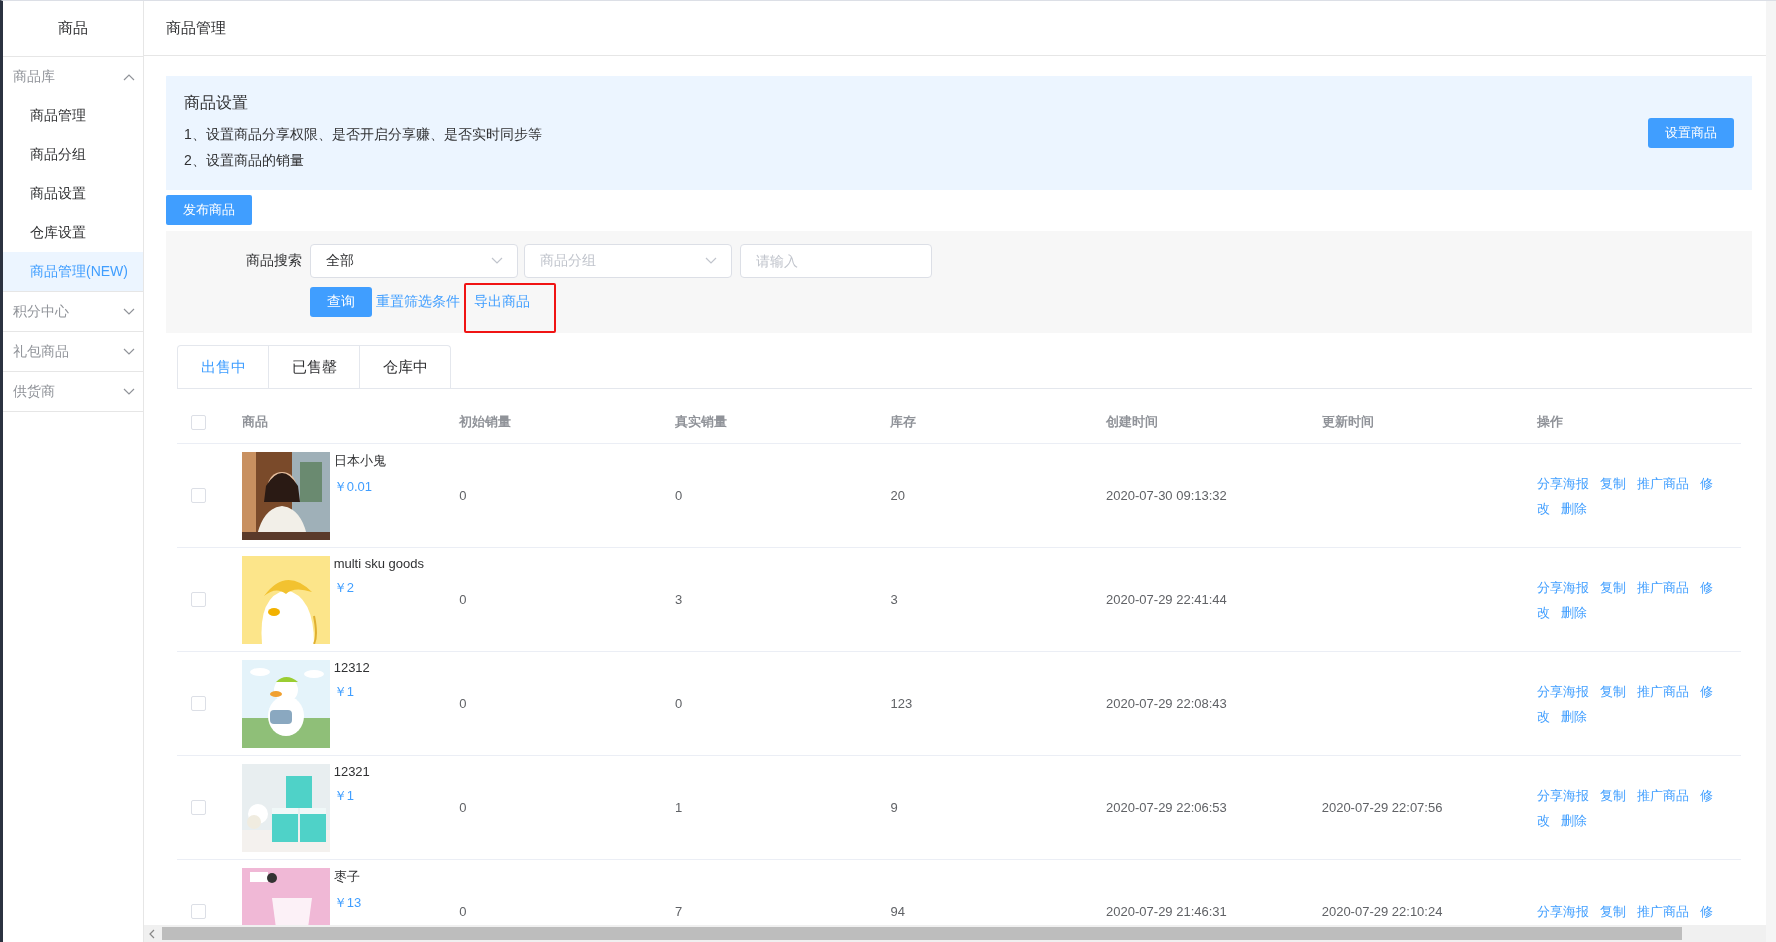  What do you see at coordinates (347, 903) in the screenshot?
I see `product-price: ￥13` at bounding box center [347, 903].